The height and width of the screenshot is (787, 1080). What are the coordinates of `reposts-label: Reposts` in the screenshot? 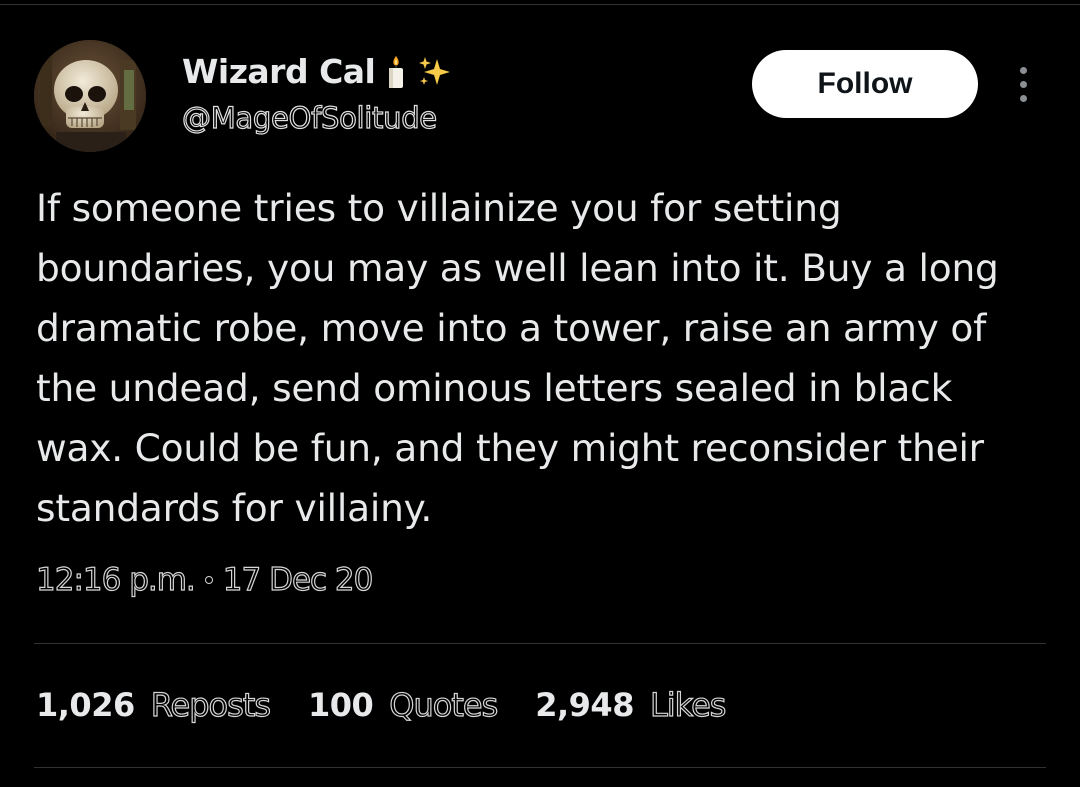 It's located at (210, 704).